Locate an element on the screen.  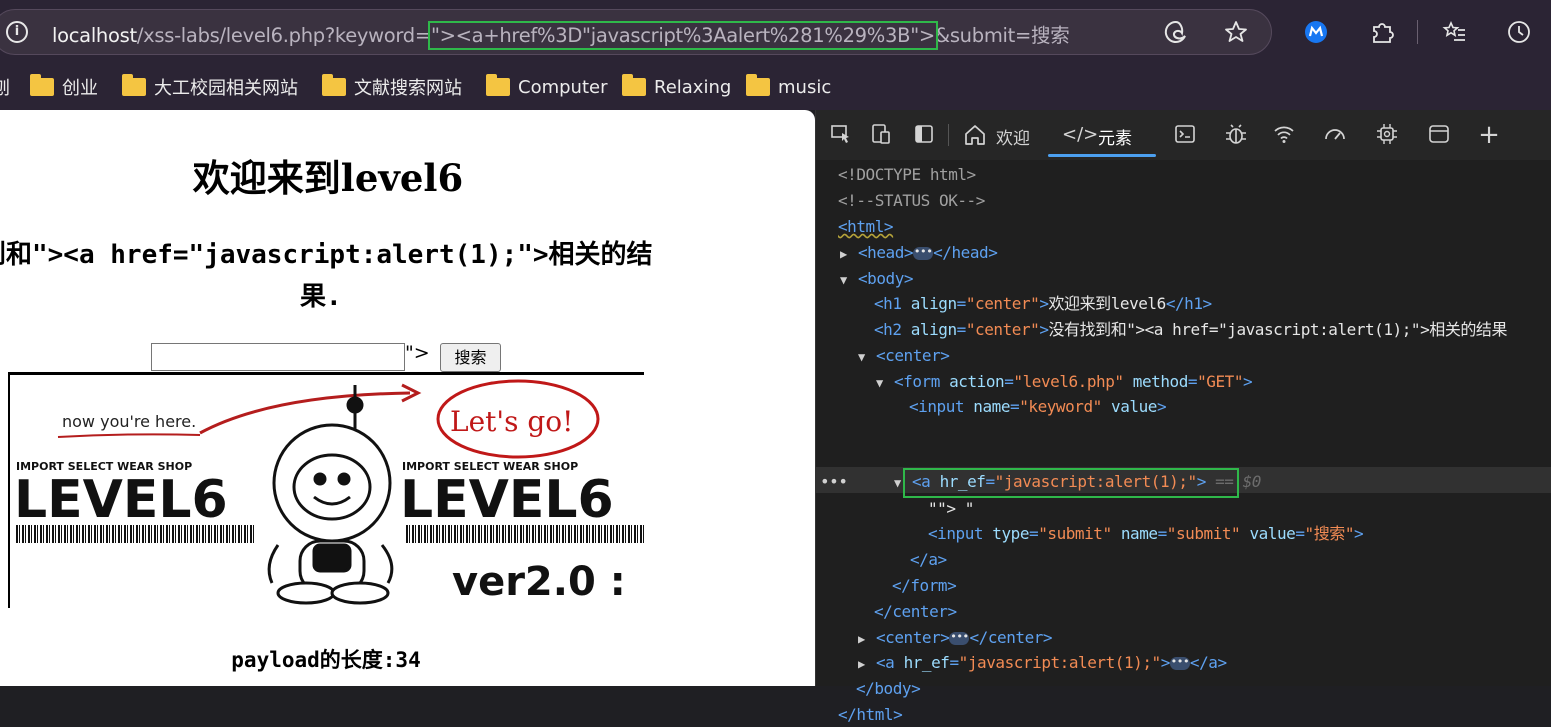
extensions-puzzle-icon is located at coordinates (1382, 32).